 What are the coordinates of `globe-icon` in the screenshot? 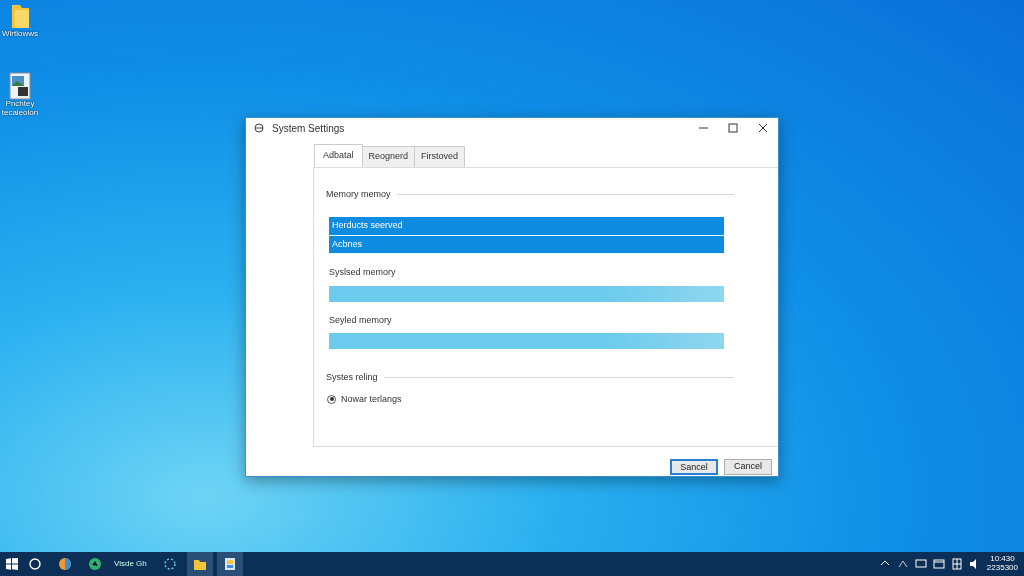 It's located at (65, 564).